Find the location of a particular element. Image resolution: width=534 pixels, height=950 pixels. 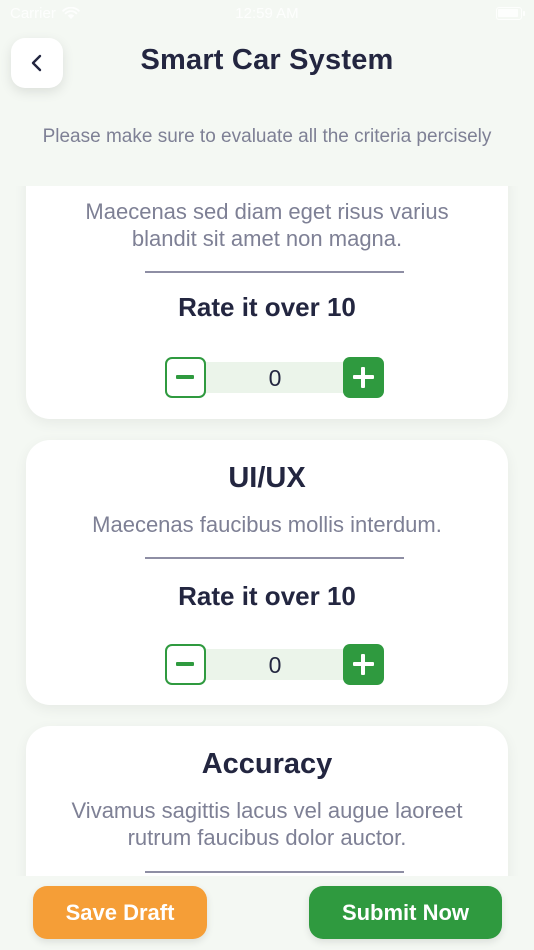

criterion-description: Maecenas faucibus mollis interdum. is located at coordinates (267, 524).